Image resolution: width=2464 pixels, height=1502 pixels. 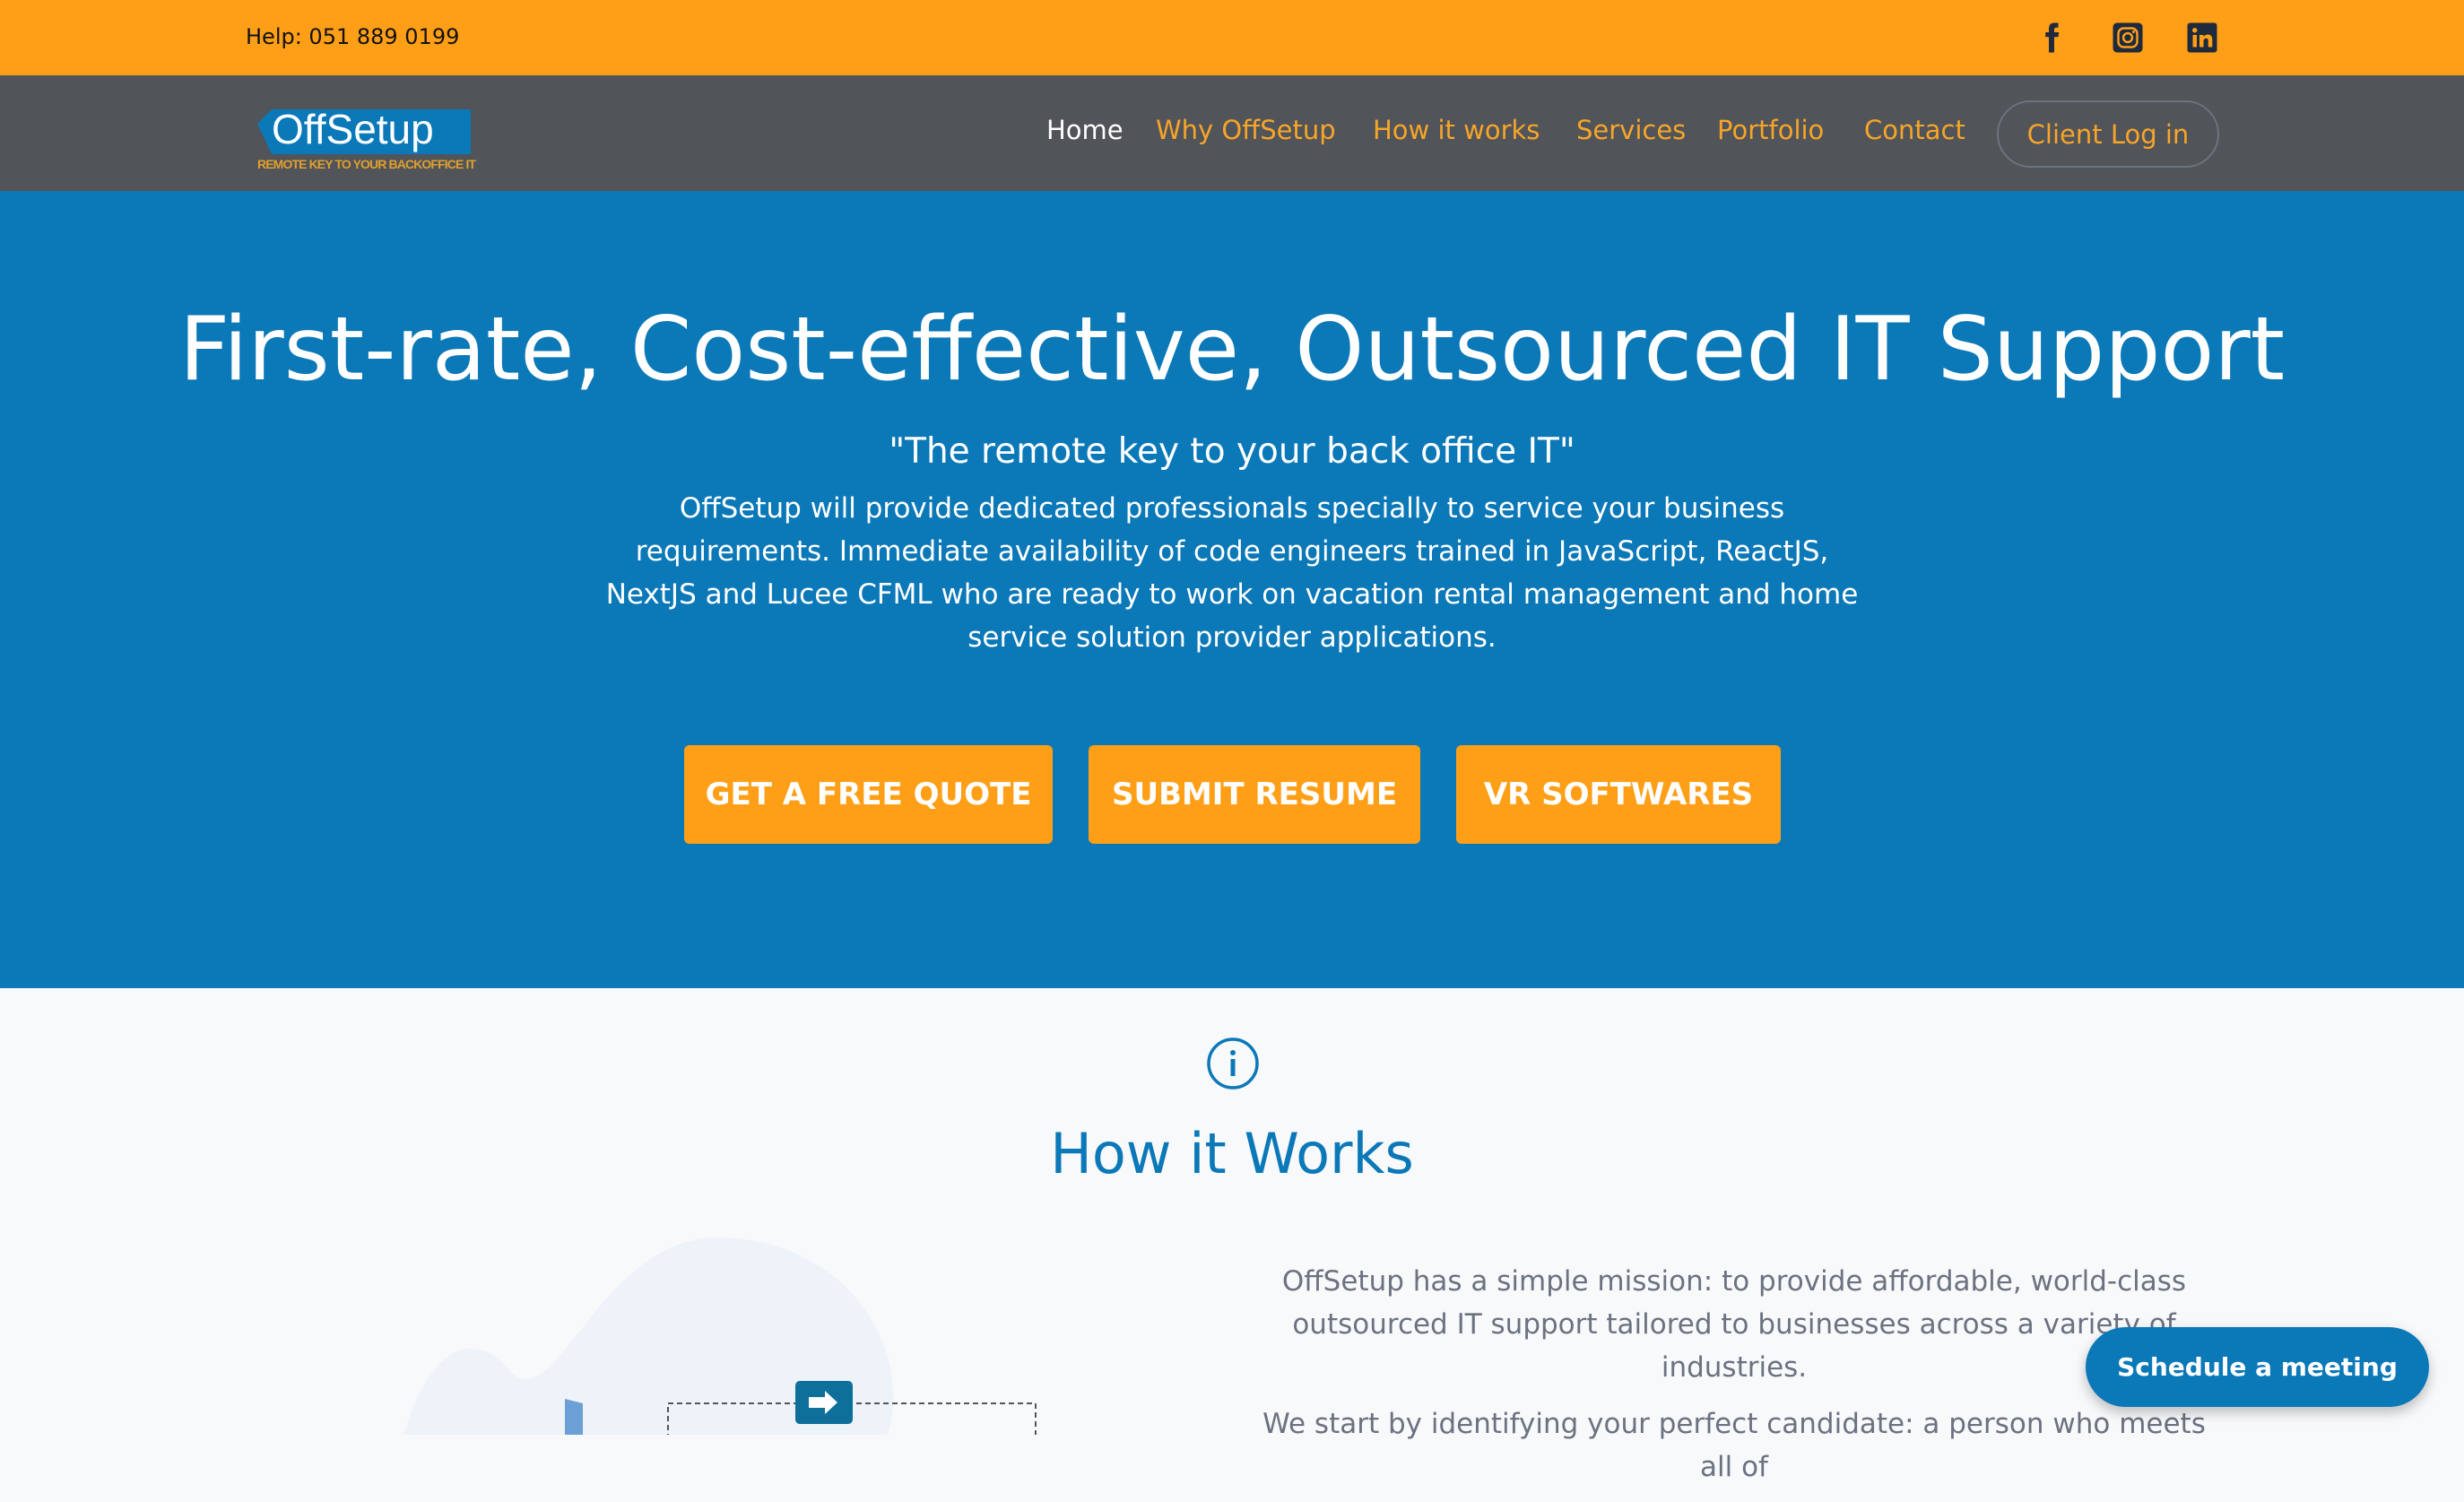 What do you see at coordinates (1232, 37) in the screenshot?
I see `top-bar: Help: 051 889 0199` at bounding box center [1232, 37].